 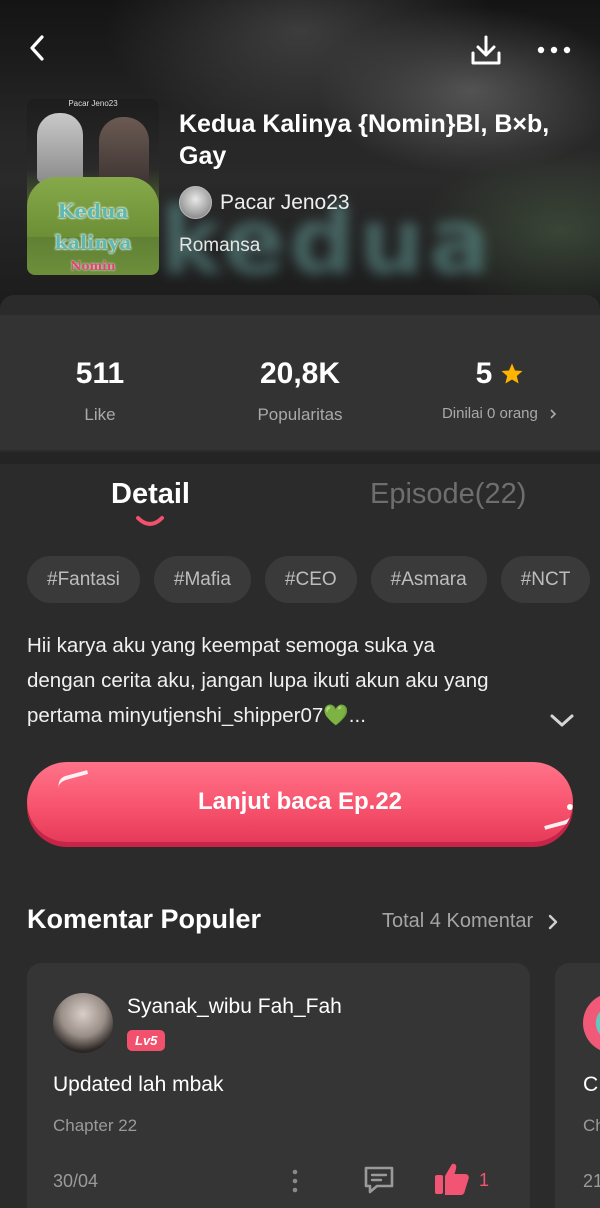 I want to click on cover-title: Kedua, so click(x=93, y=211).